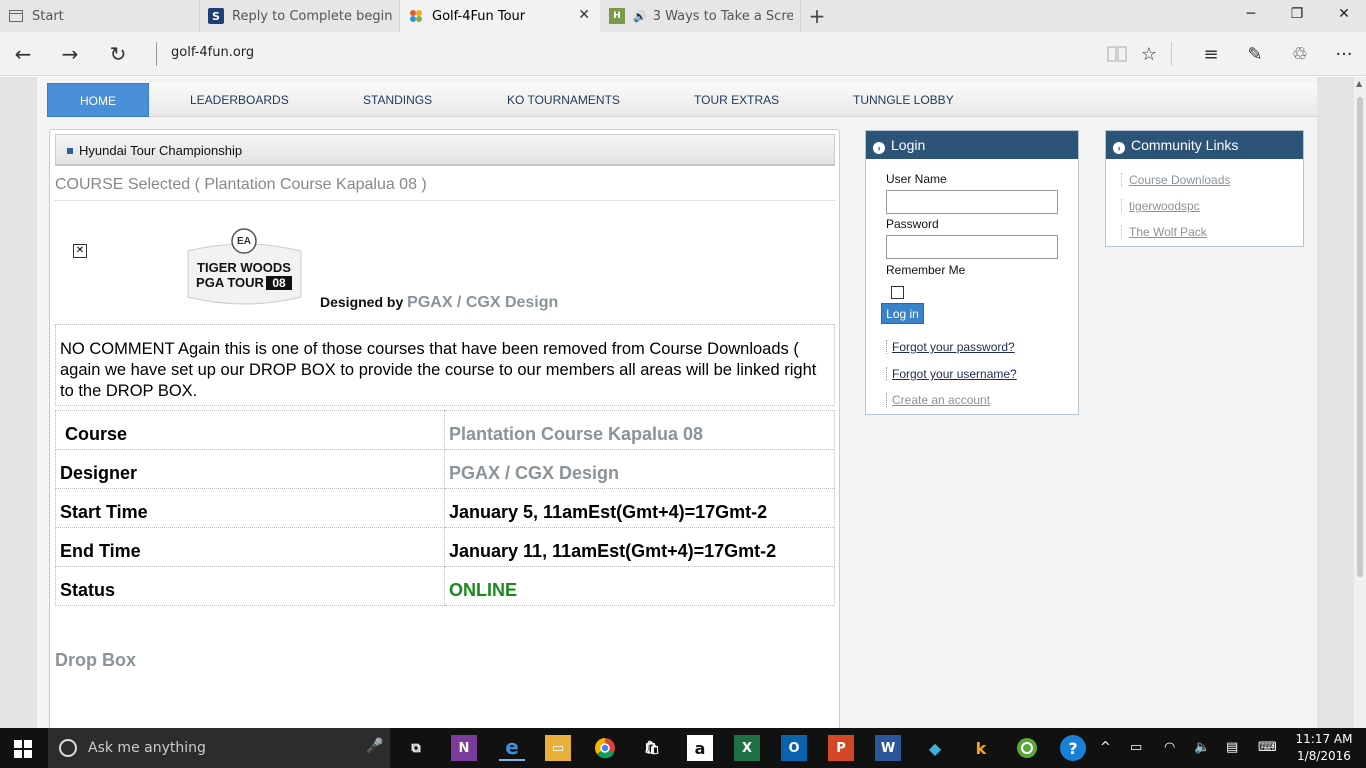  I want to click on wifi-icon: ◠, so click(1169, 747).